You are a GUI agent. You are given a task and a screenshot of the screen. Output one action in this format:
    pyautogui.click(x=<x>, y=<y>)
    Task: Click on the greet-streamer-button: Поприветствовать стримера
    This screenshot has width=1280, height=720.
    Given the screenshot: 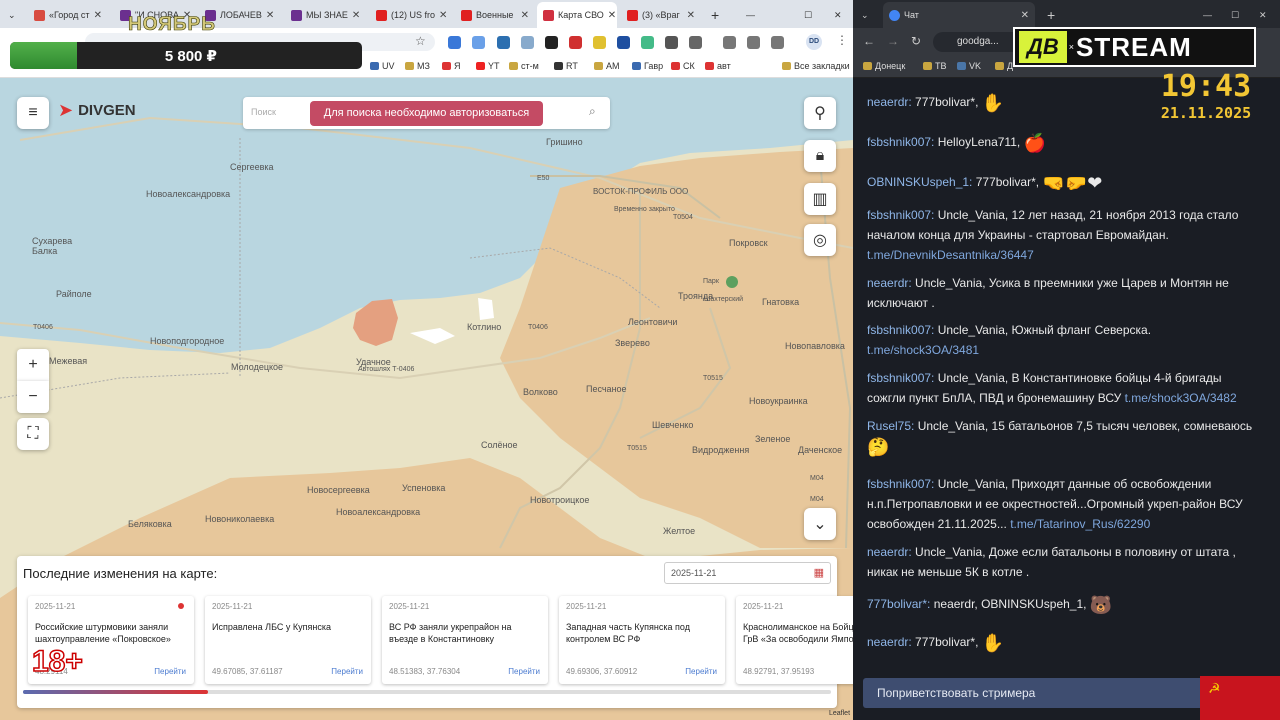 What is the action you would take?
    pyautogui.click(x=1043, y=693)
    